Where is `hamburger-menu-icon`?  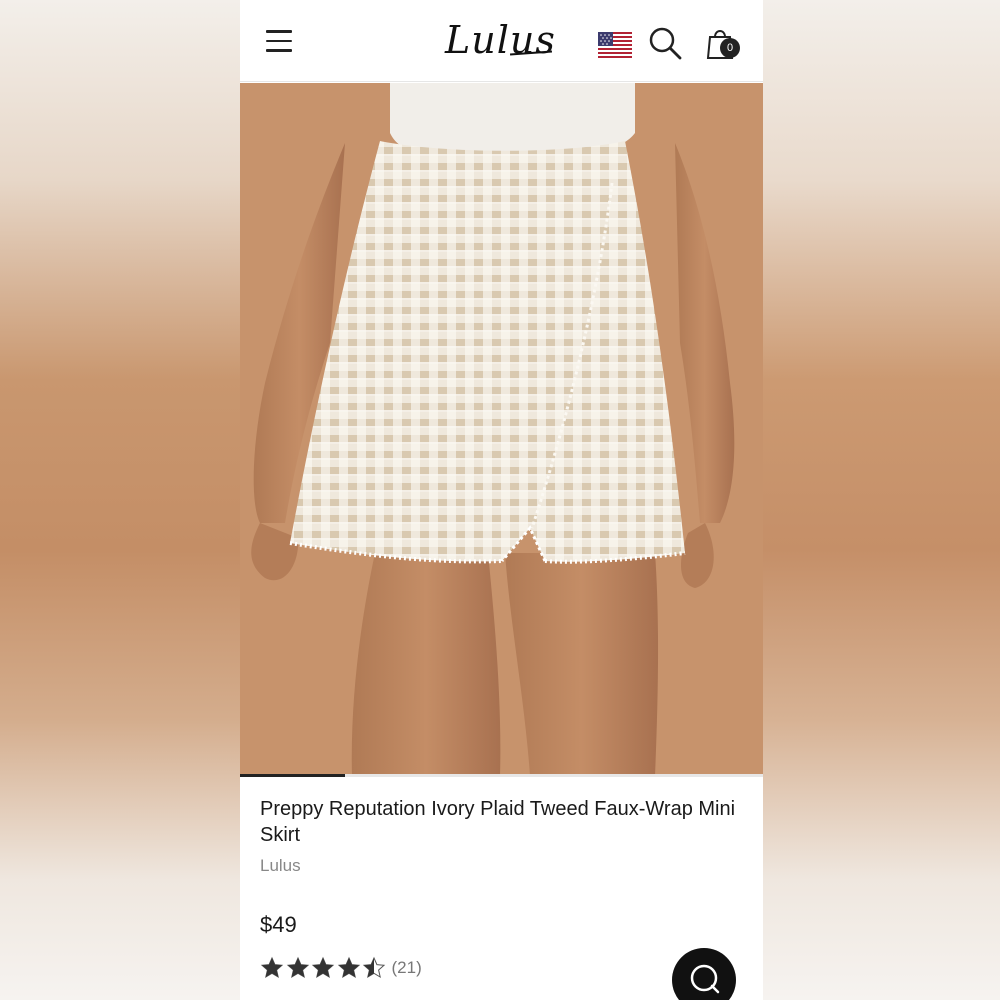
hamburger-menu-icon is located at coordinates (280, 42).